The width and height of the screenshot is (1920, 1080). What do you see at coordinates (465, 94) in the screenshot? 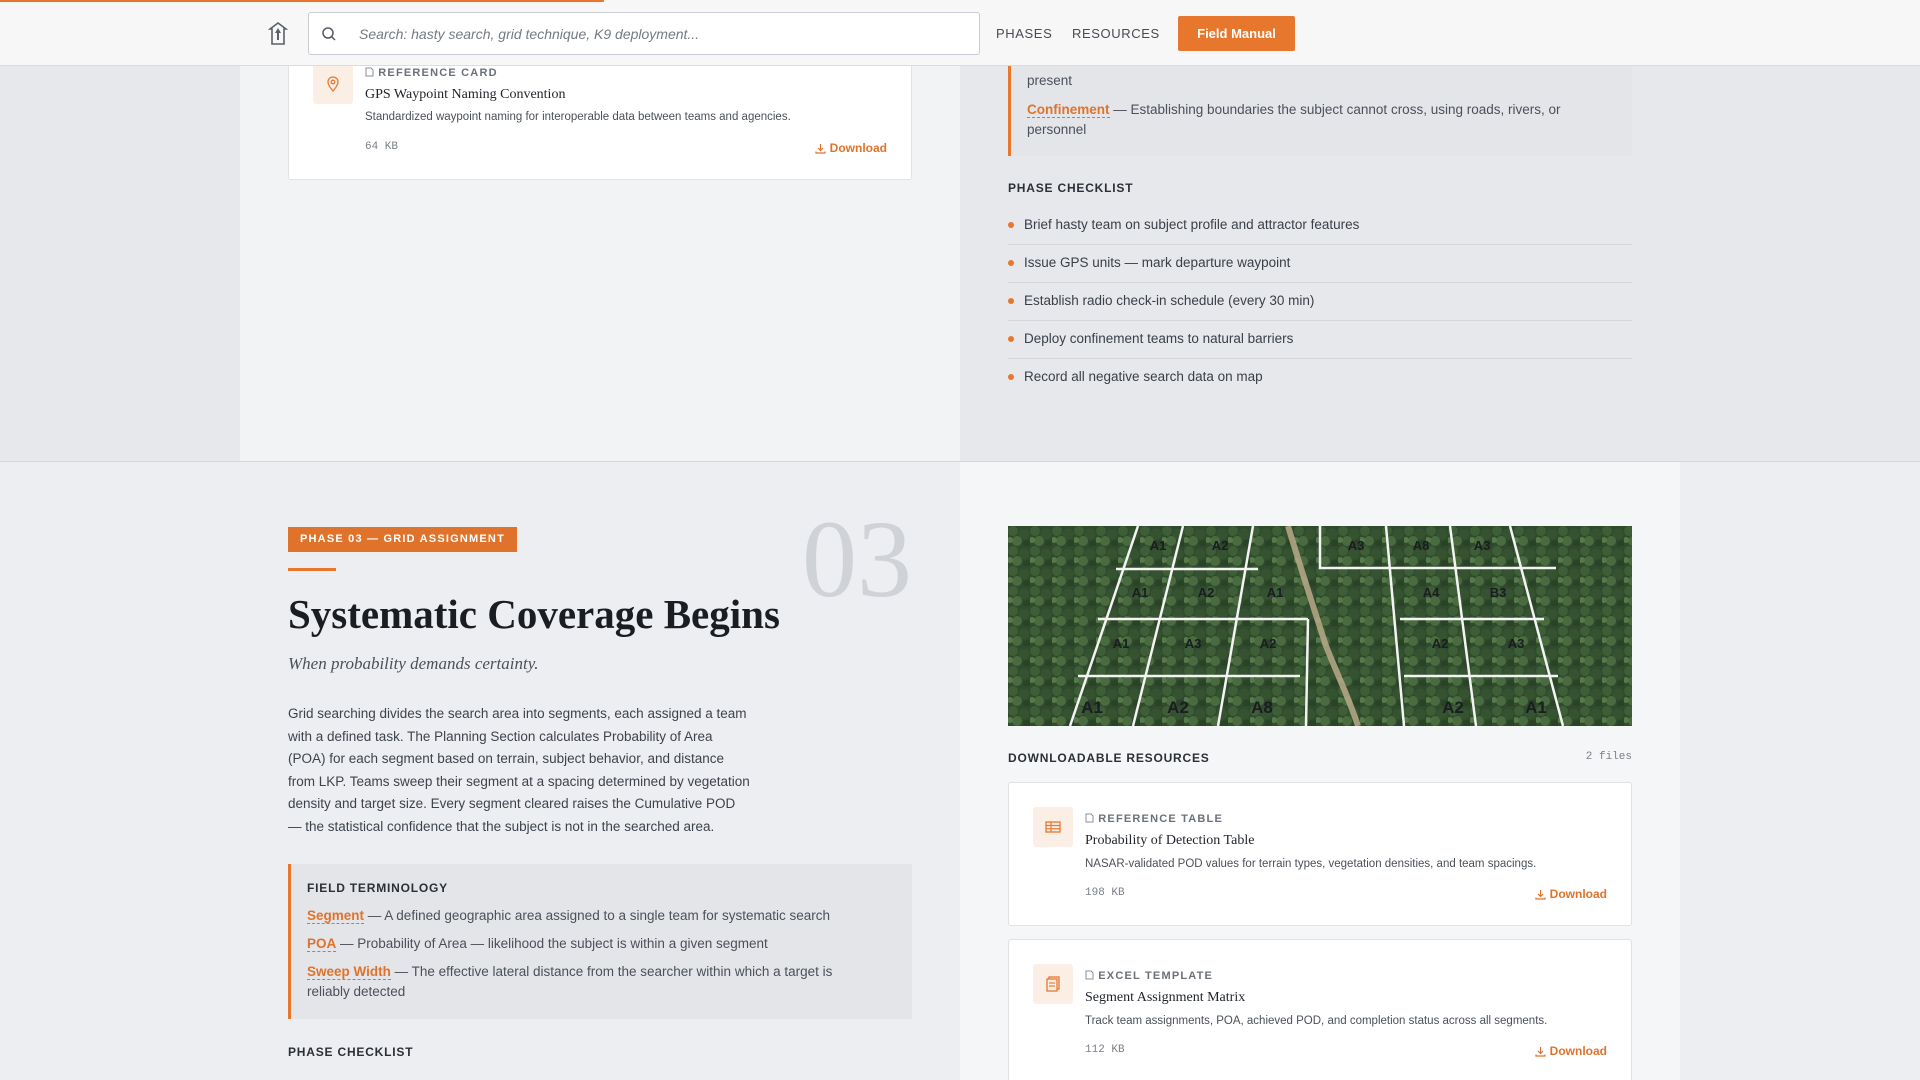
I see `resource-title: GPS Waypoint Naming Convention` at bounding box center [465, 94].